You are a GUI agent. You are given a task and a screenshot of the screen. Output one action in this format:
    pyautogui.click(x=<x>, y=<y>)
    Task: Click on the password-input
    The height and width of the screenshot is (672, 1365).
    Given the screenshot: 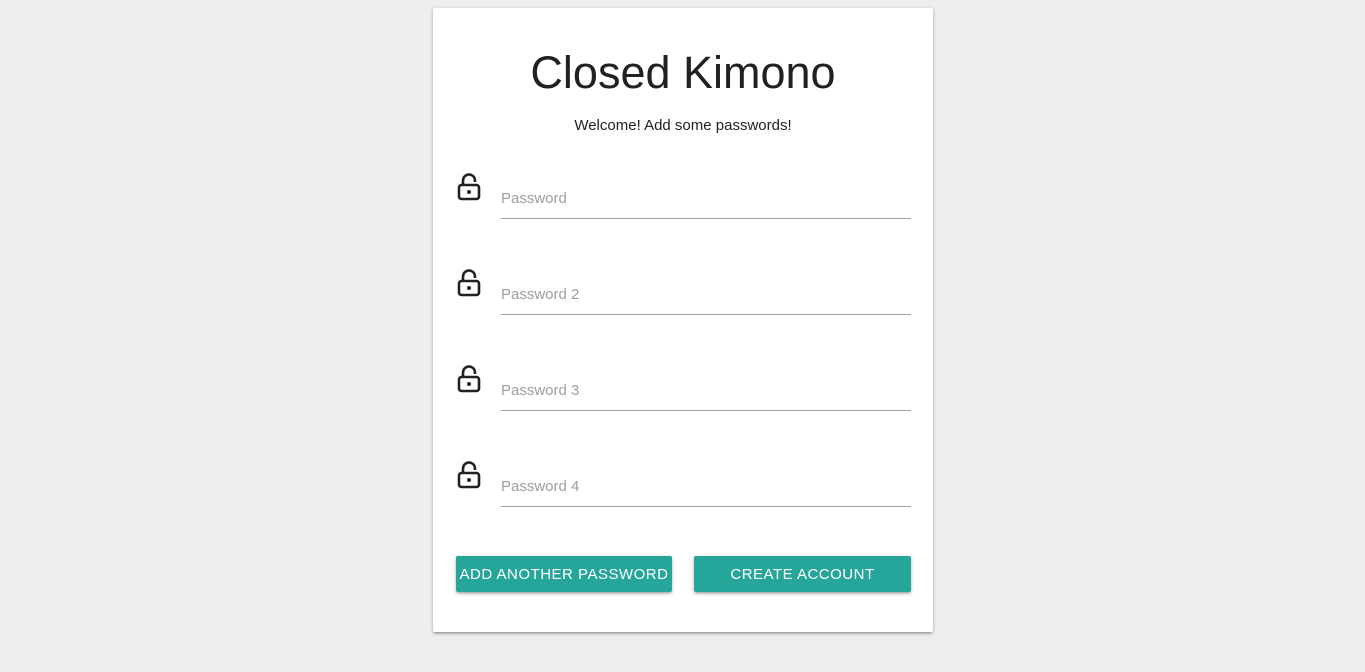 What is the action you would take?
    pyautogui.click(x=706, y=198)
    